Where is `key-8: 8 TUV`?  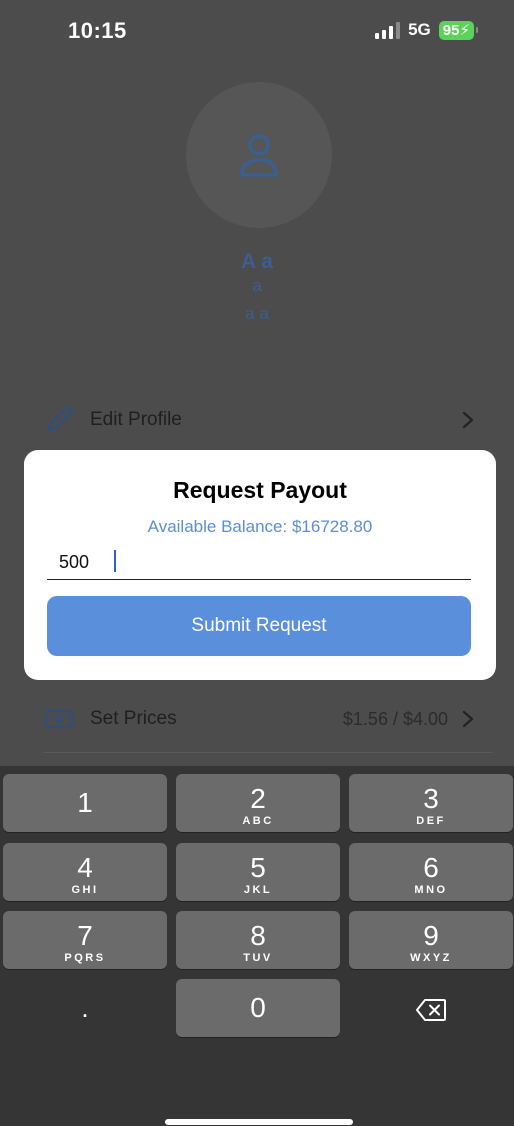 key-8: 8 TUV is located at coordinates (258, 940).